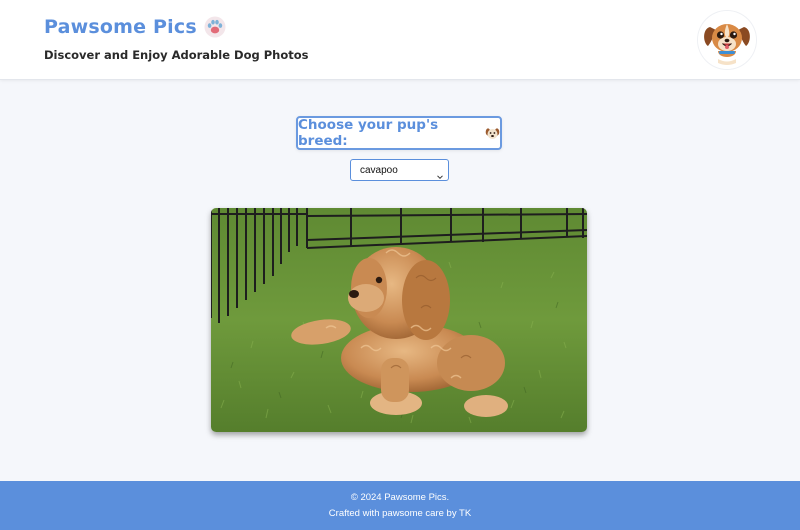  I want to click on breed-select-value: cavapoo, so click(379, 170).